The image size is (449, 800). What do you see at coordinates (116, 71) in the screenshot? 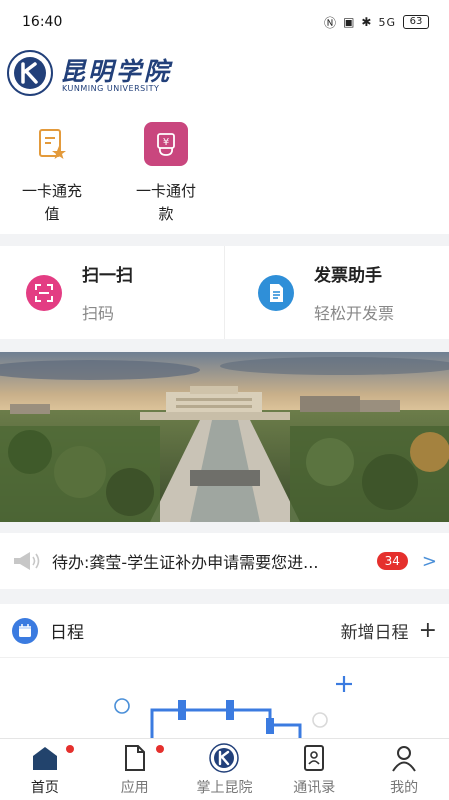
I see `university-name-cn: 昆明学院` at bounding box center [116, 71].